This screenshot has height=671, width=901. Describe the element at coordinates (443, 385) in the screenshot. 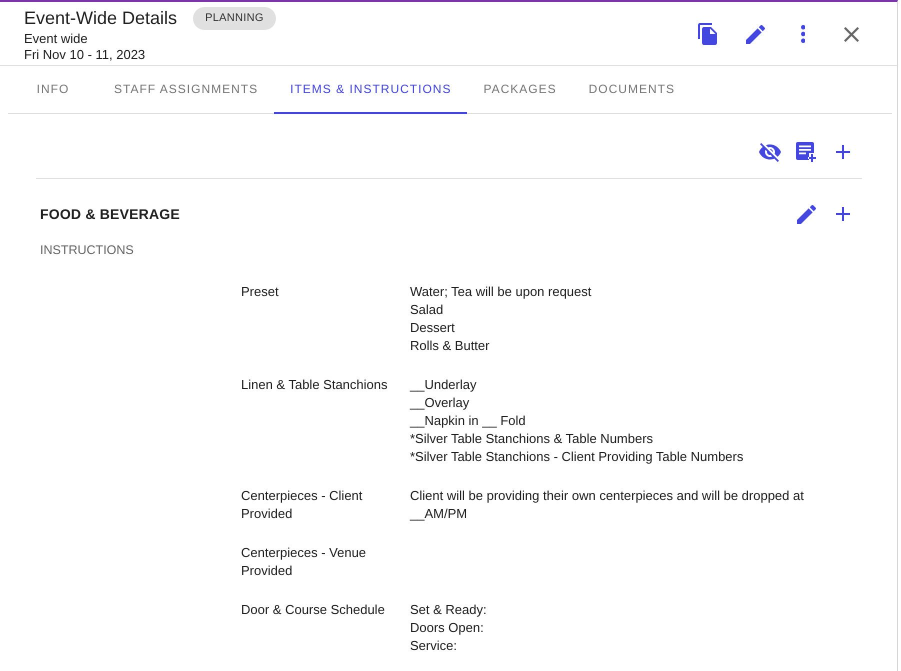

I see `instruction-value: __Underlay` at that location.